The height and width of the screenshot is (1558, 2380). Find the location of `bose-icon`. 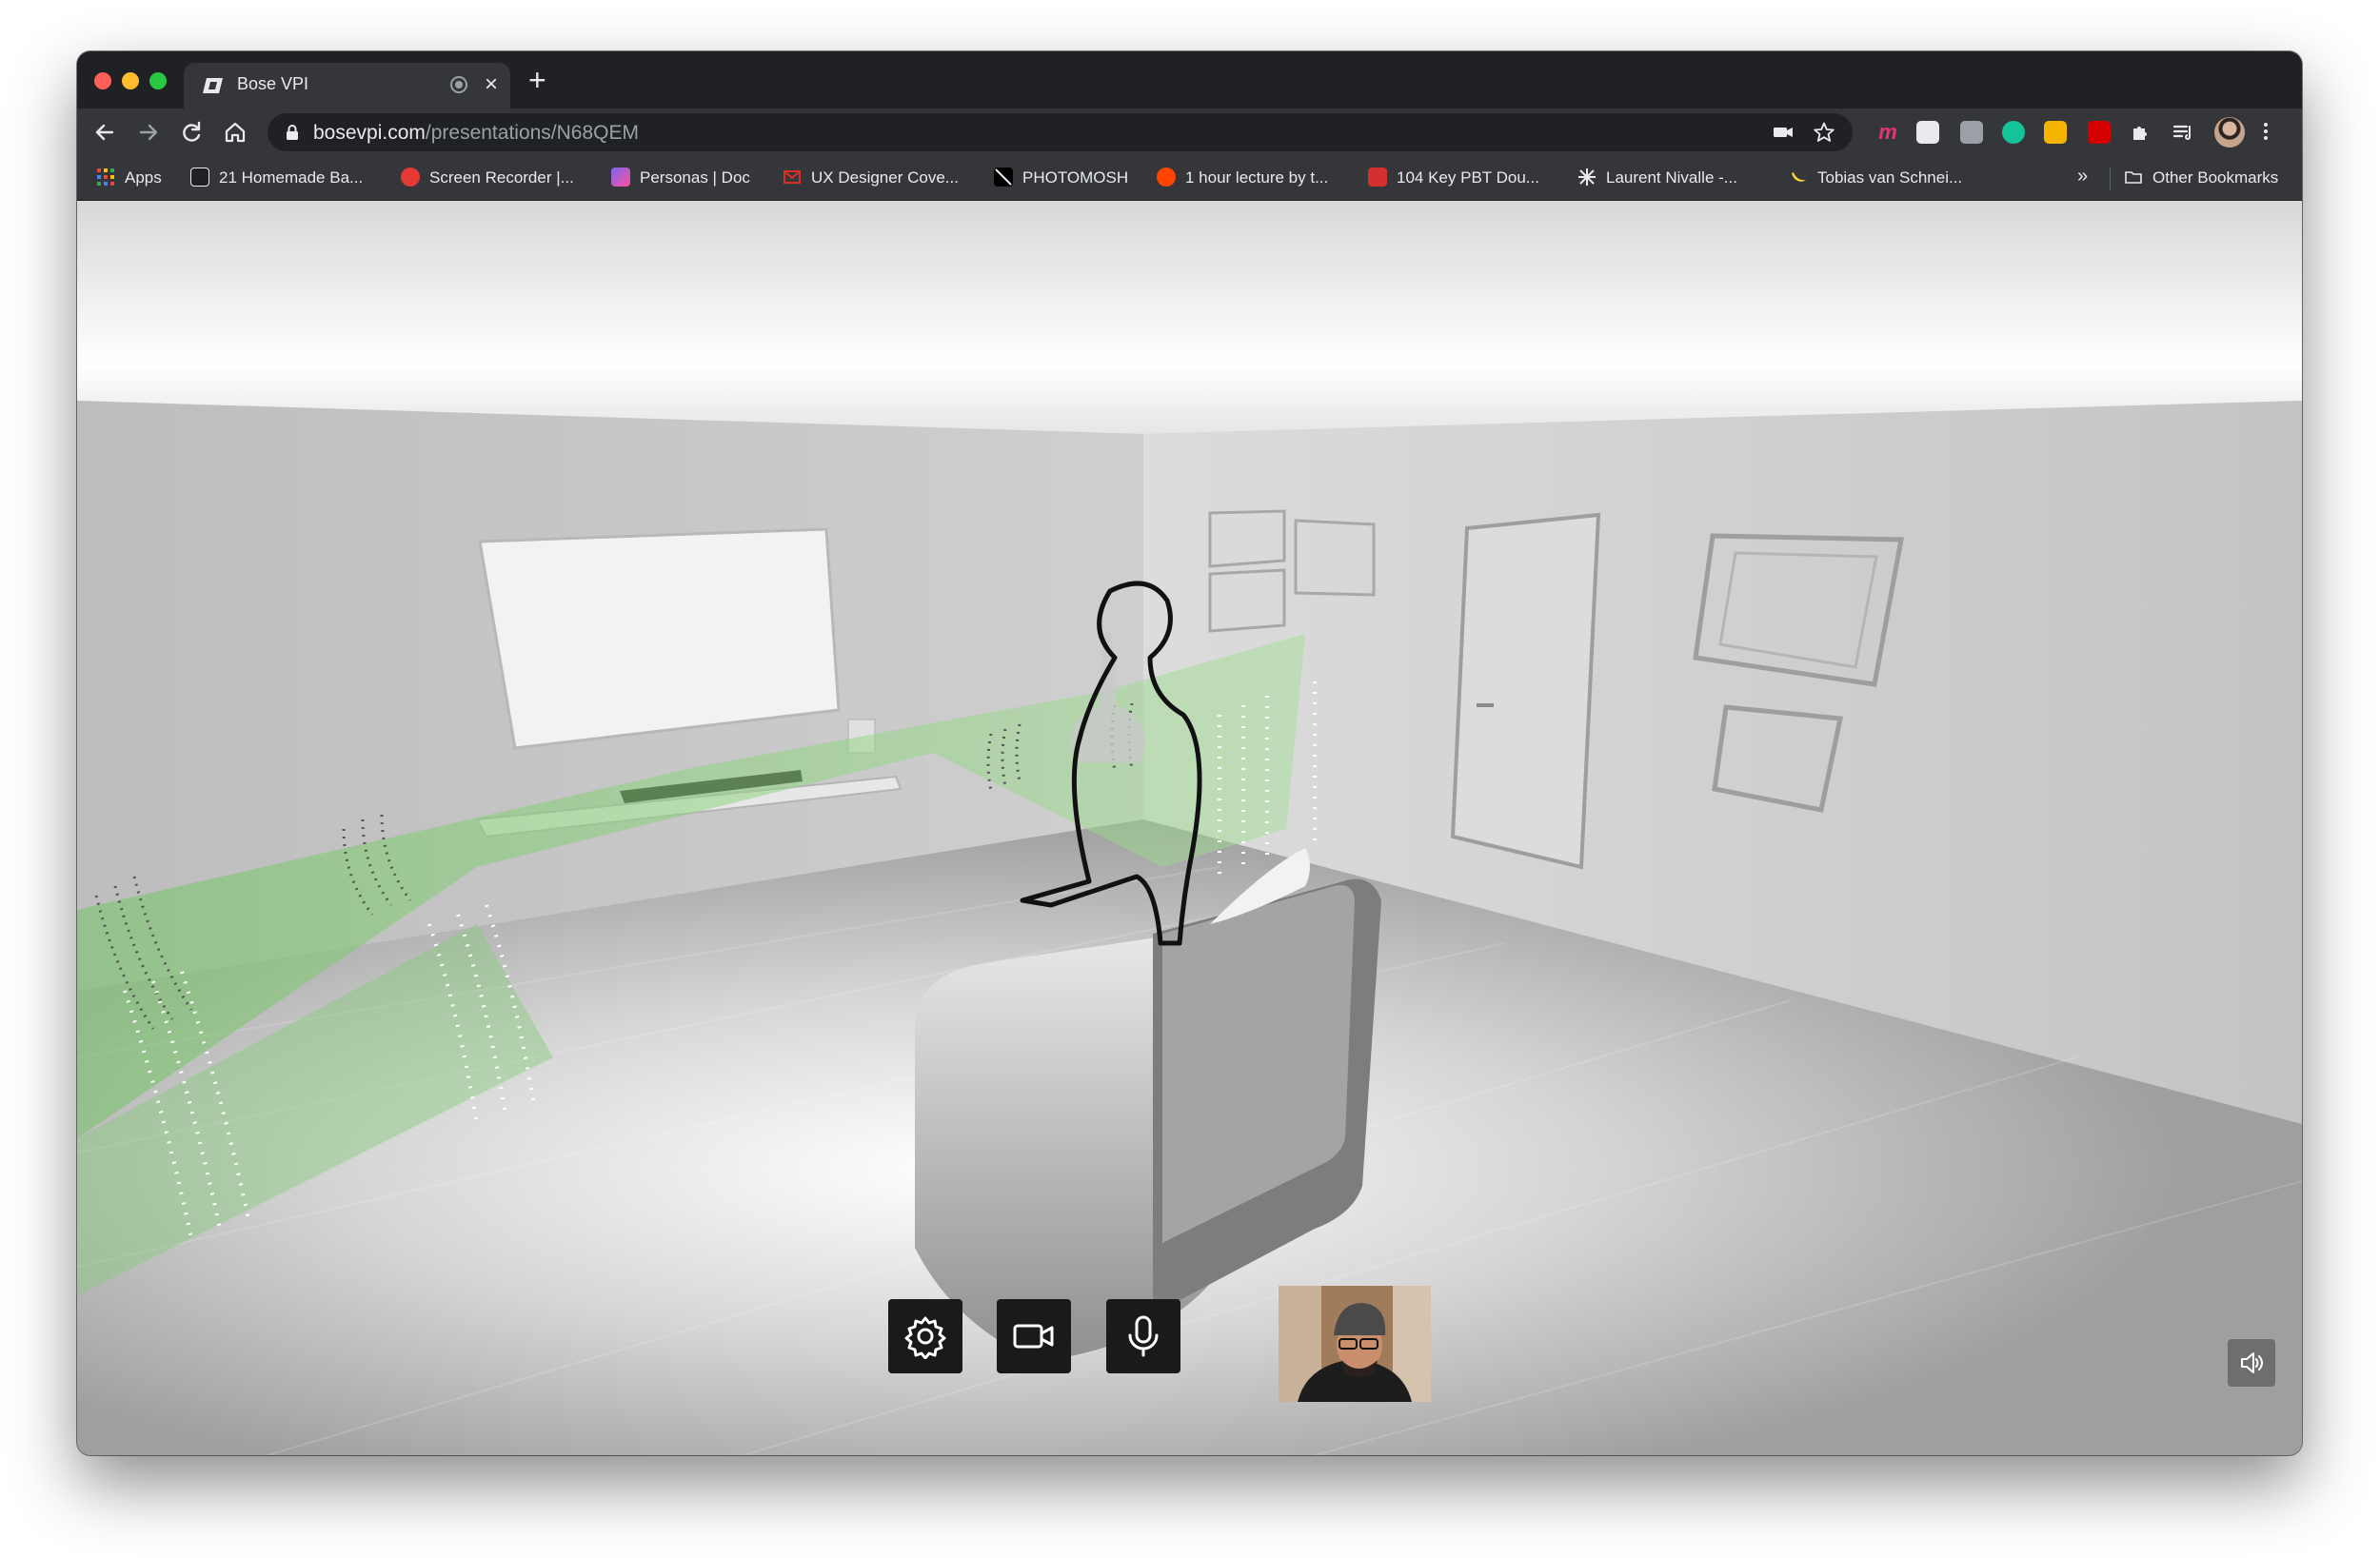

bose-icon is located at coordinates (213, 85).